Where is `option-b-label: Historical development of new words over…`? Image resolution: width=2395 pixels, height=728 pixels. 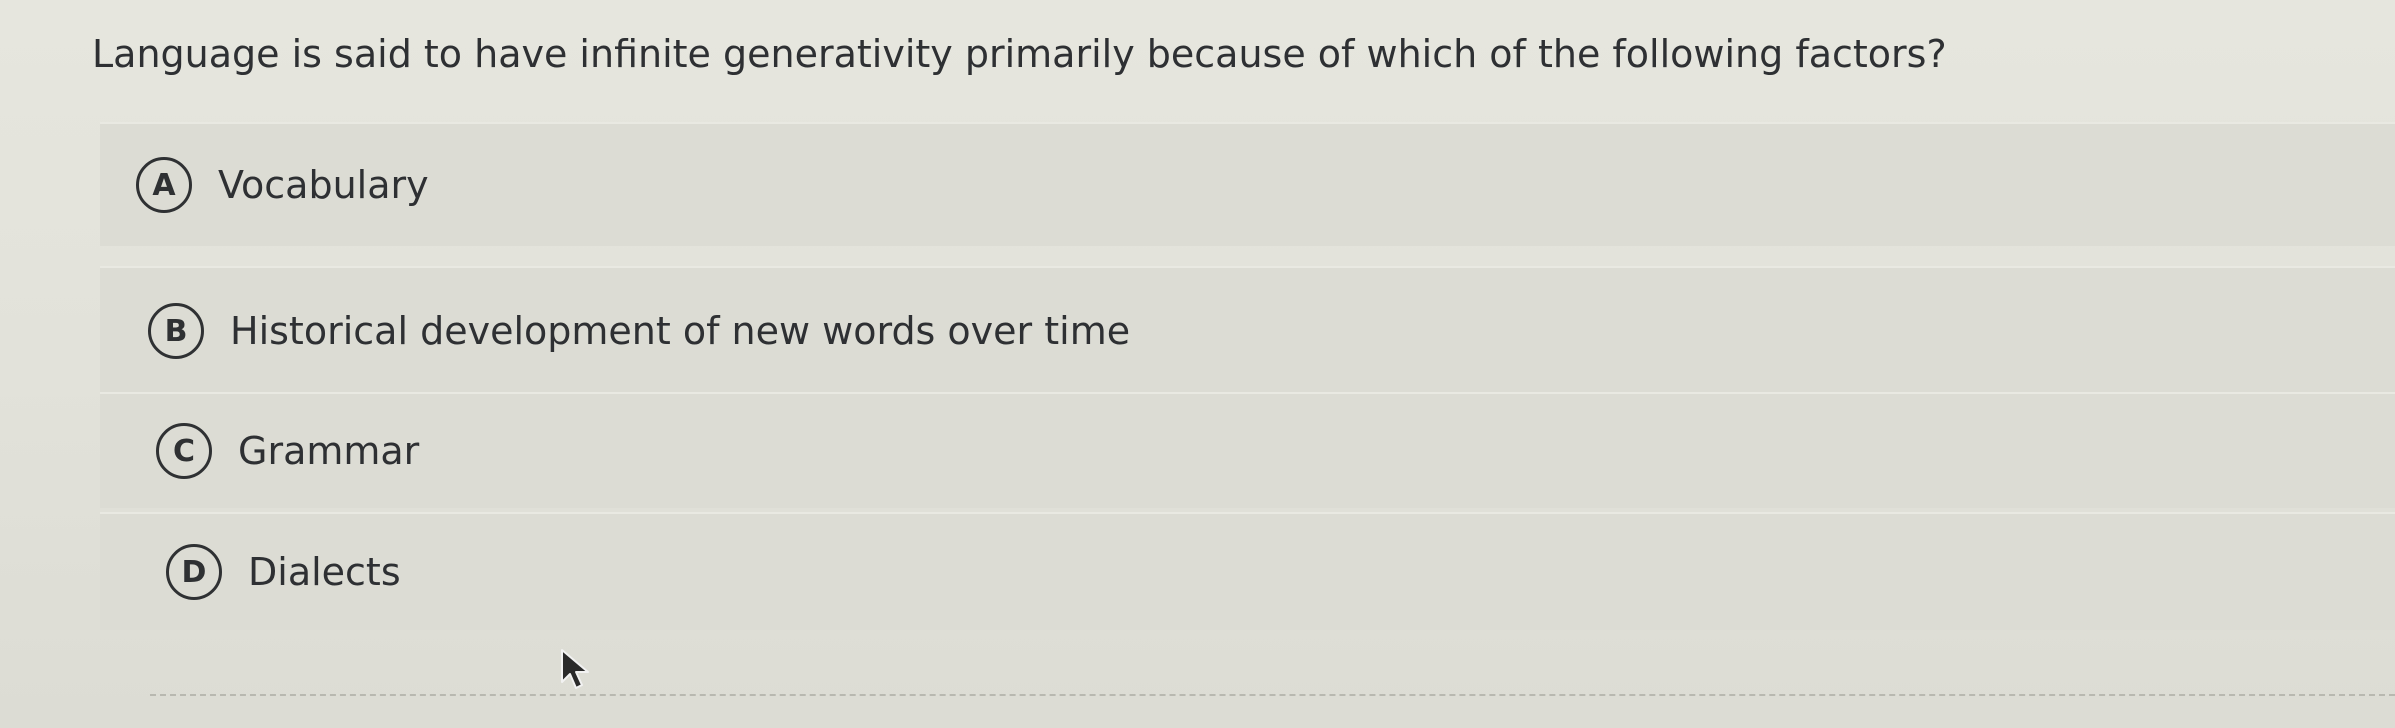 option-b-label: Historical development of new words over… is located at coordinates (680, 331).